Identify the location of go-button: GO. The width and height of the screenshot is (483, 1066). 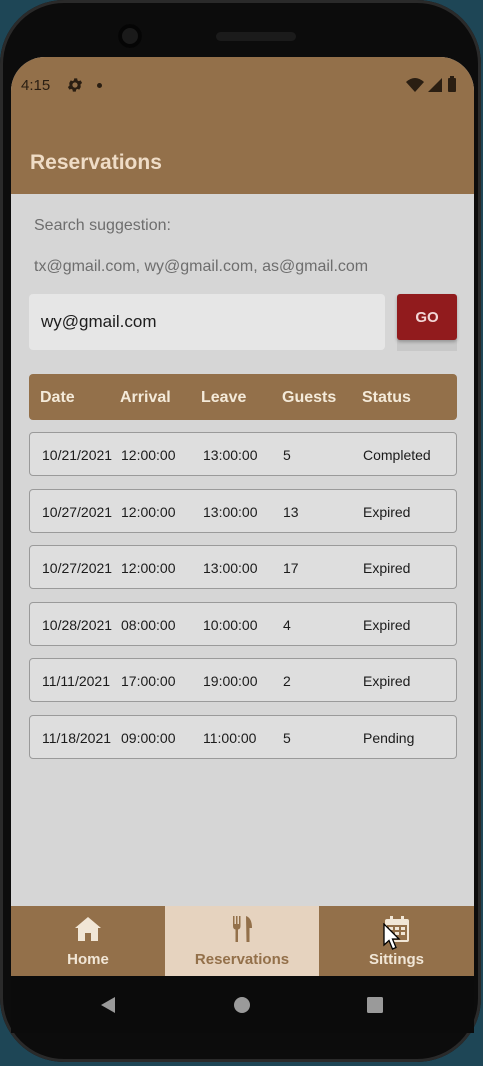
(427, 317).